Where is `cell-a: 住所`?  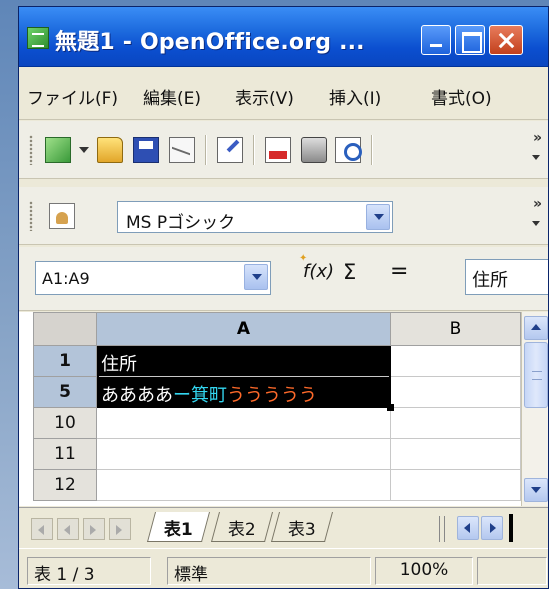 cell-a: 住所 is located at coordinates (244, 361).